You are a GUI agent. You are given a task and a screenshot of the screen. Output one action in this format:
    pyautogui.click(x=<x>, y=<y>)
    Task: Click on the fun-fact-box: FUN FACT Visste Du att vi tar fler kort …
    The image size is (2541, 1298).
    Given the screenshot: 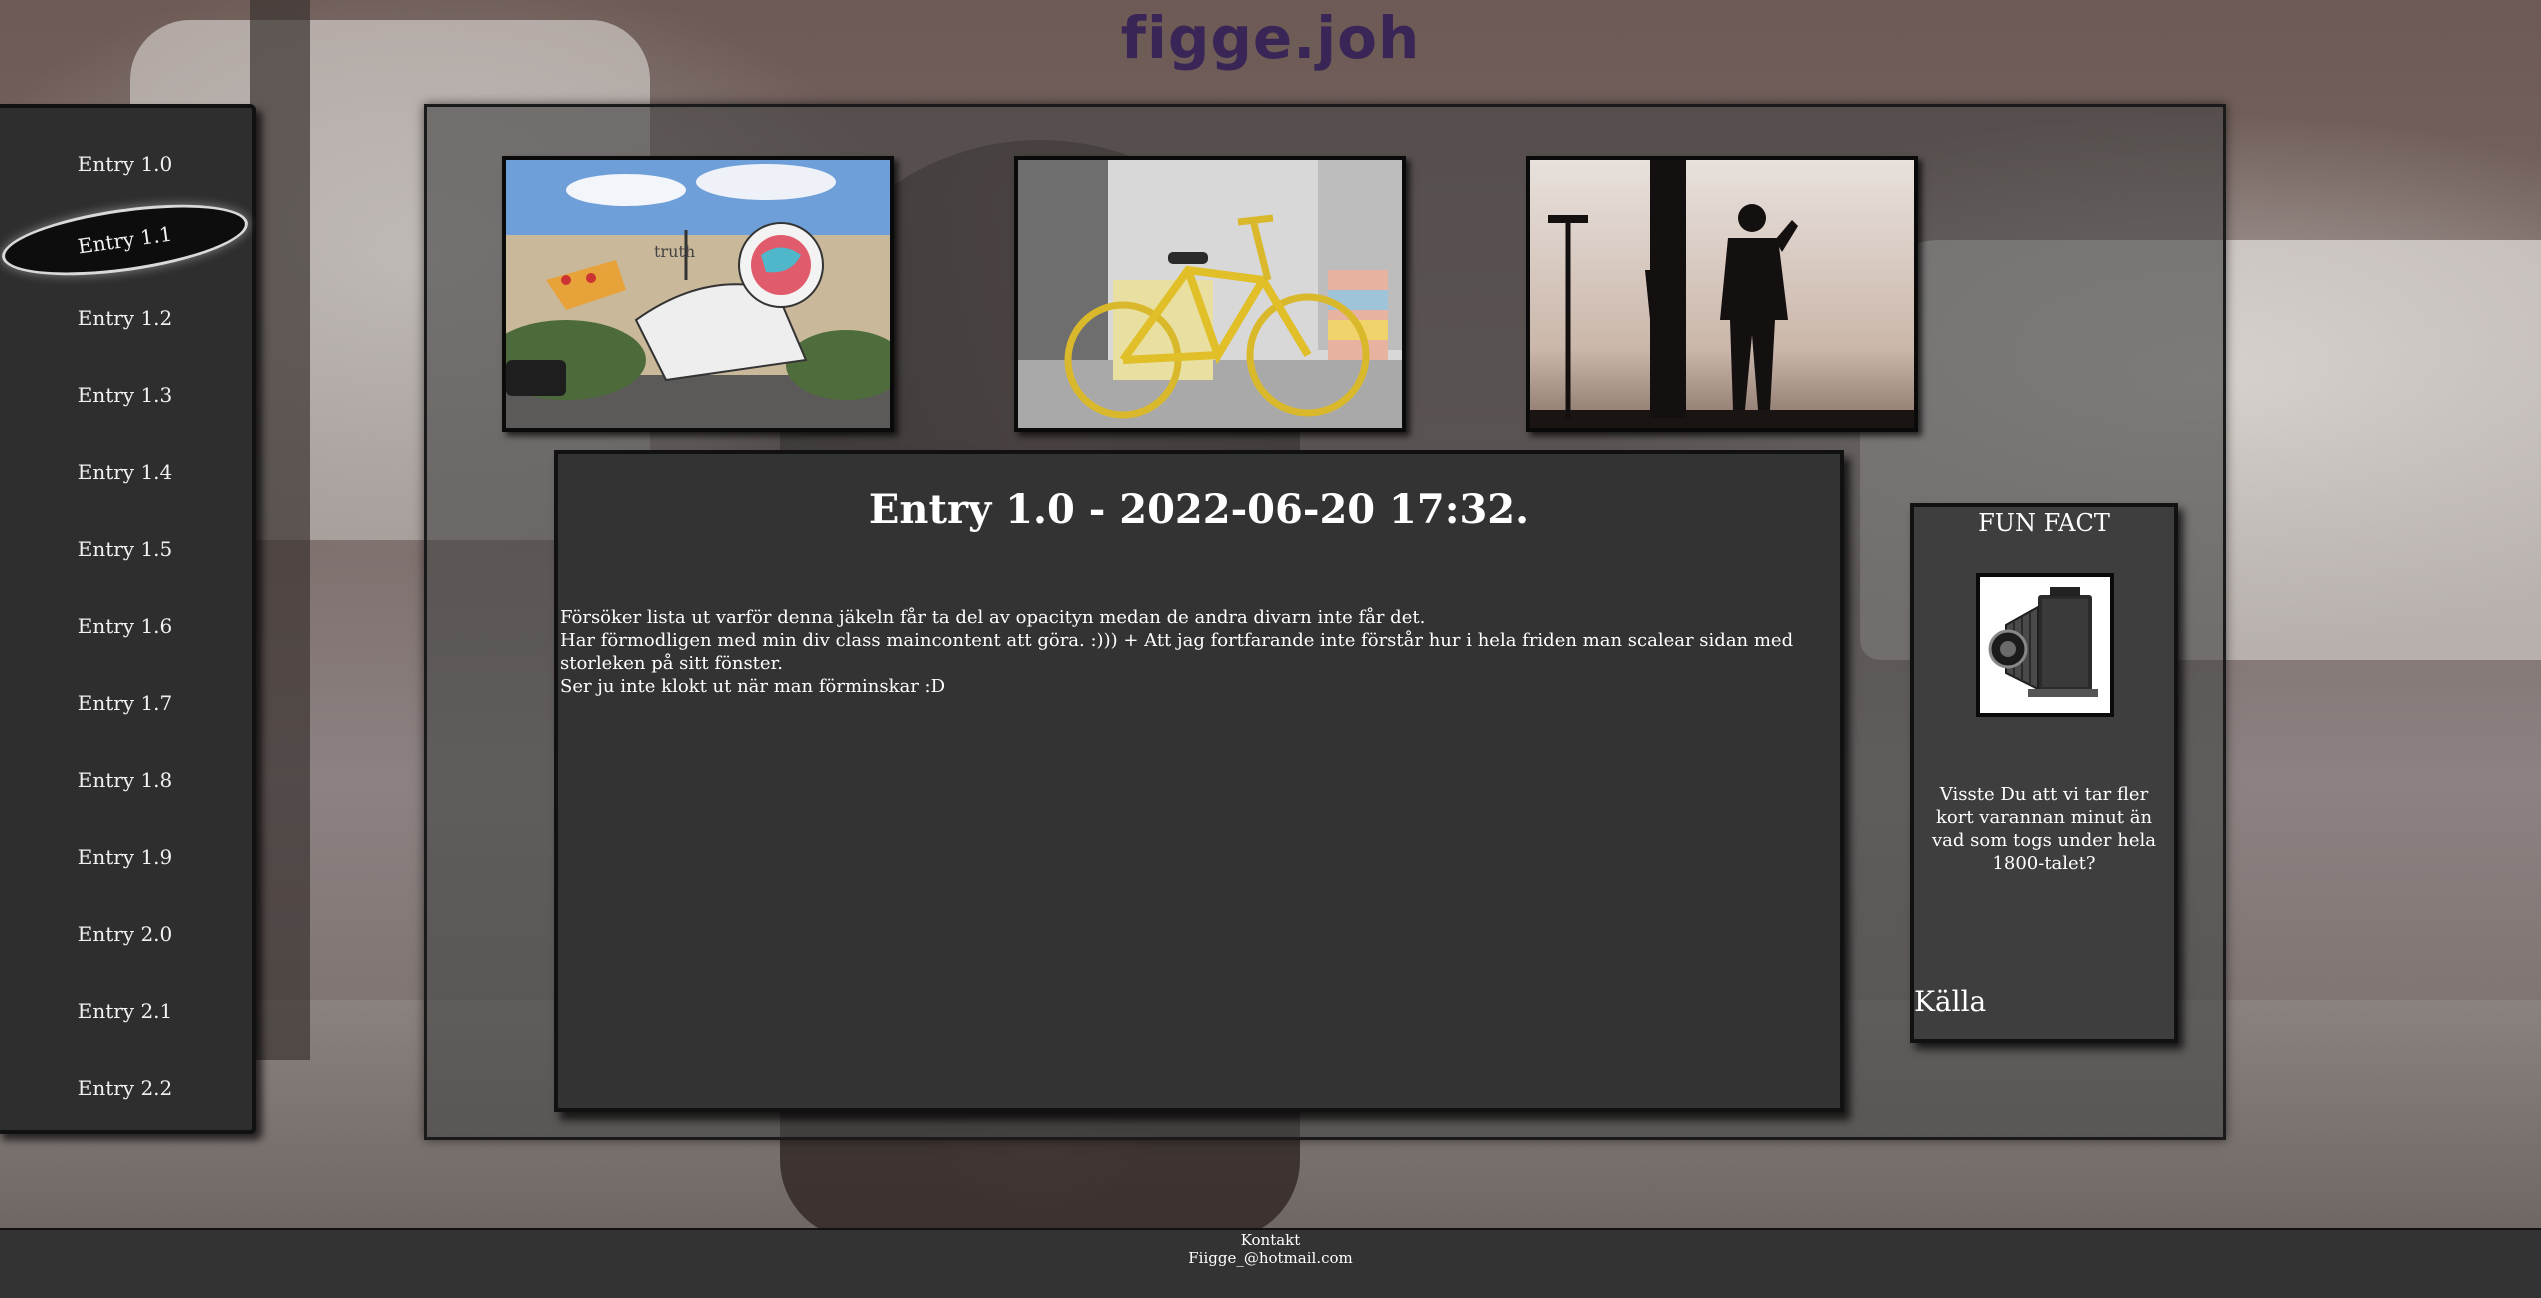 What is the action you would take?
    pyautogui.click(x=2044, y=773)
    